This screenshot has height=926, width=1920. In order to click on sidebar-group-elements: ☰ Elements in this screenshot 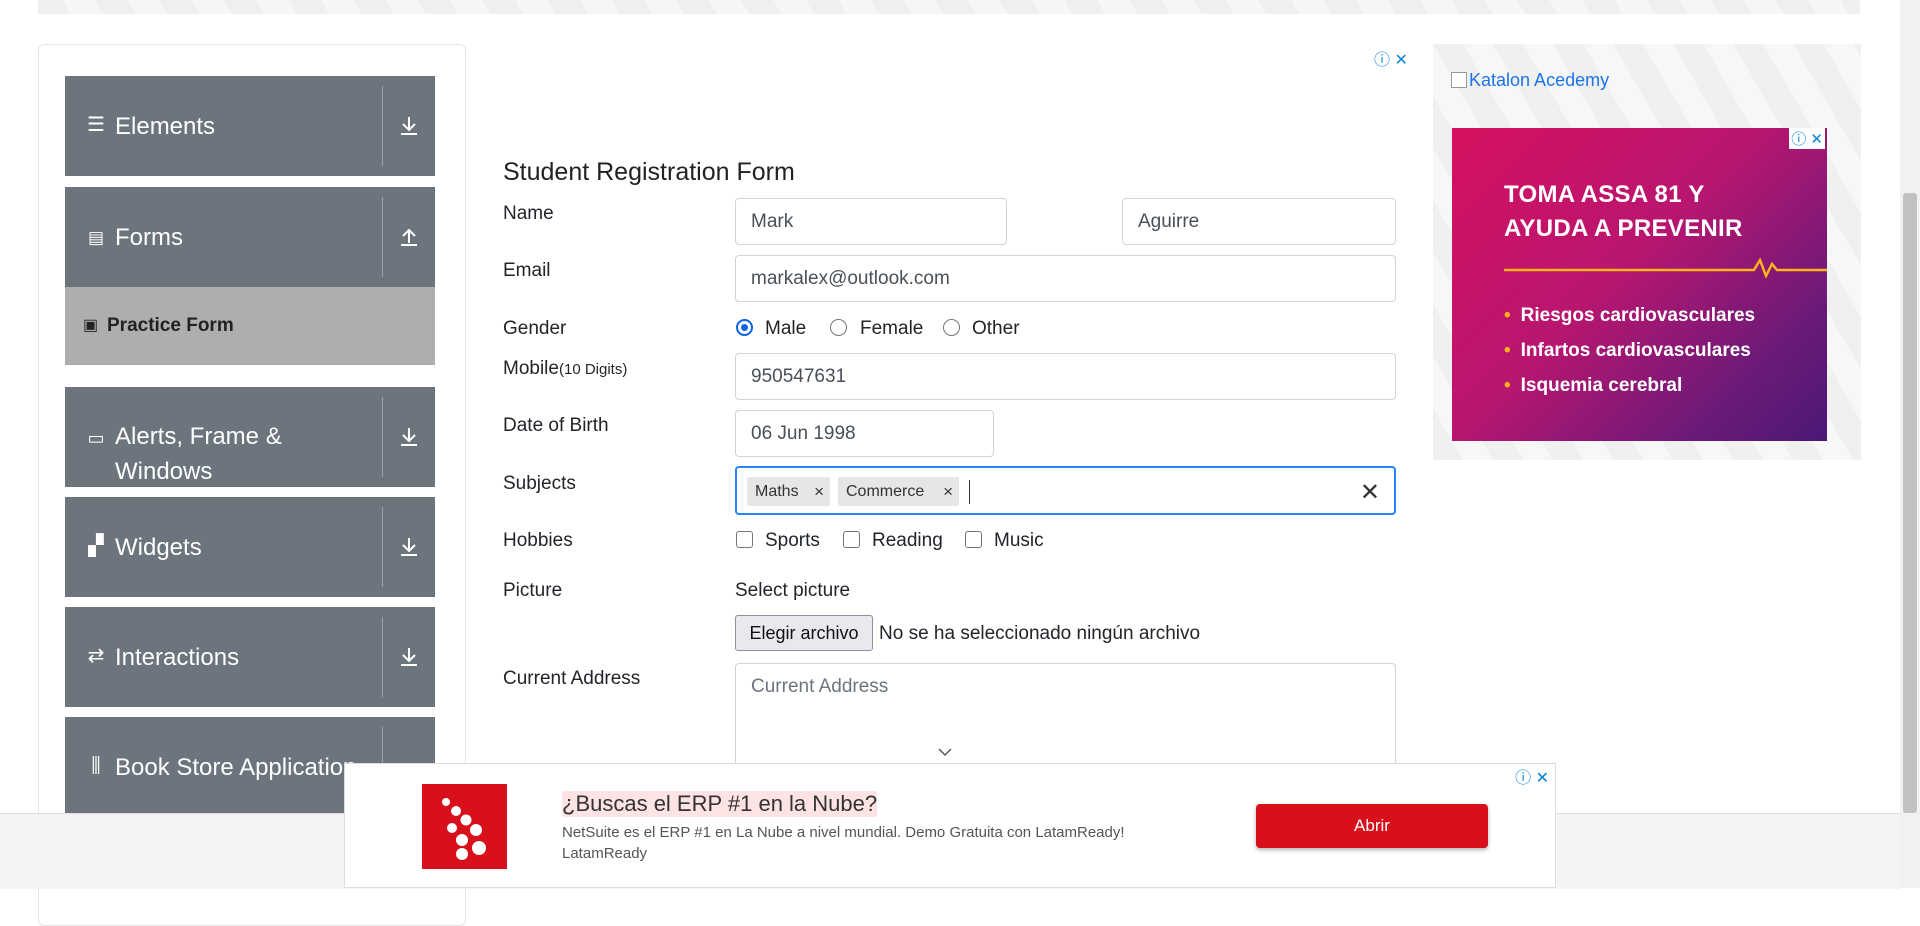, I will do `click(250, 126)`.